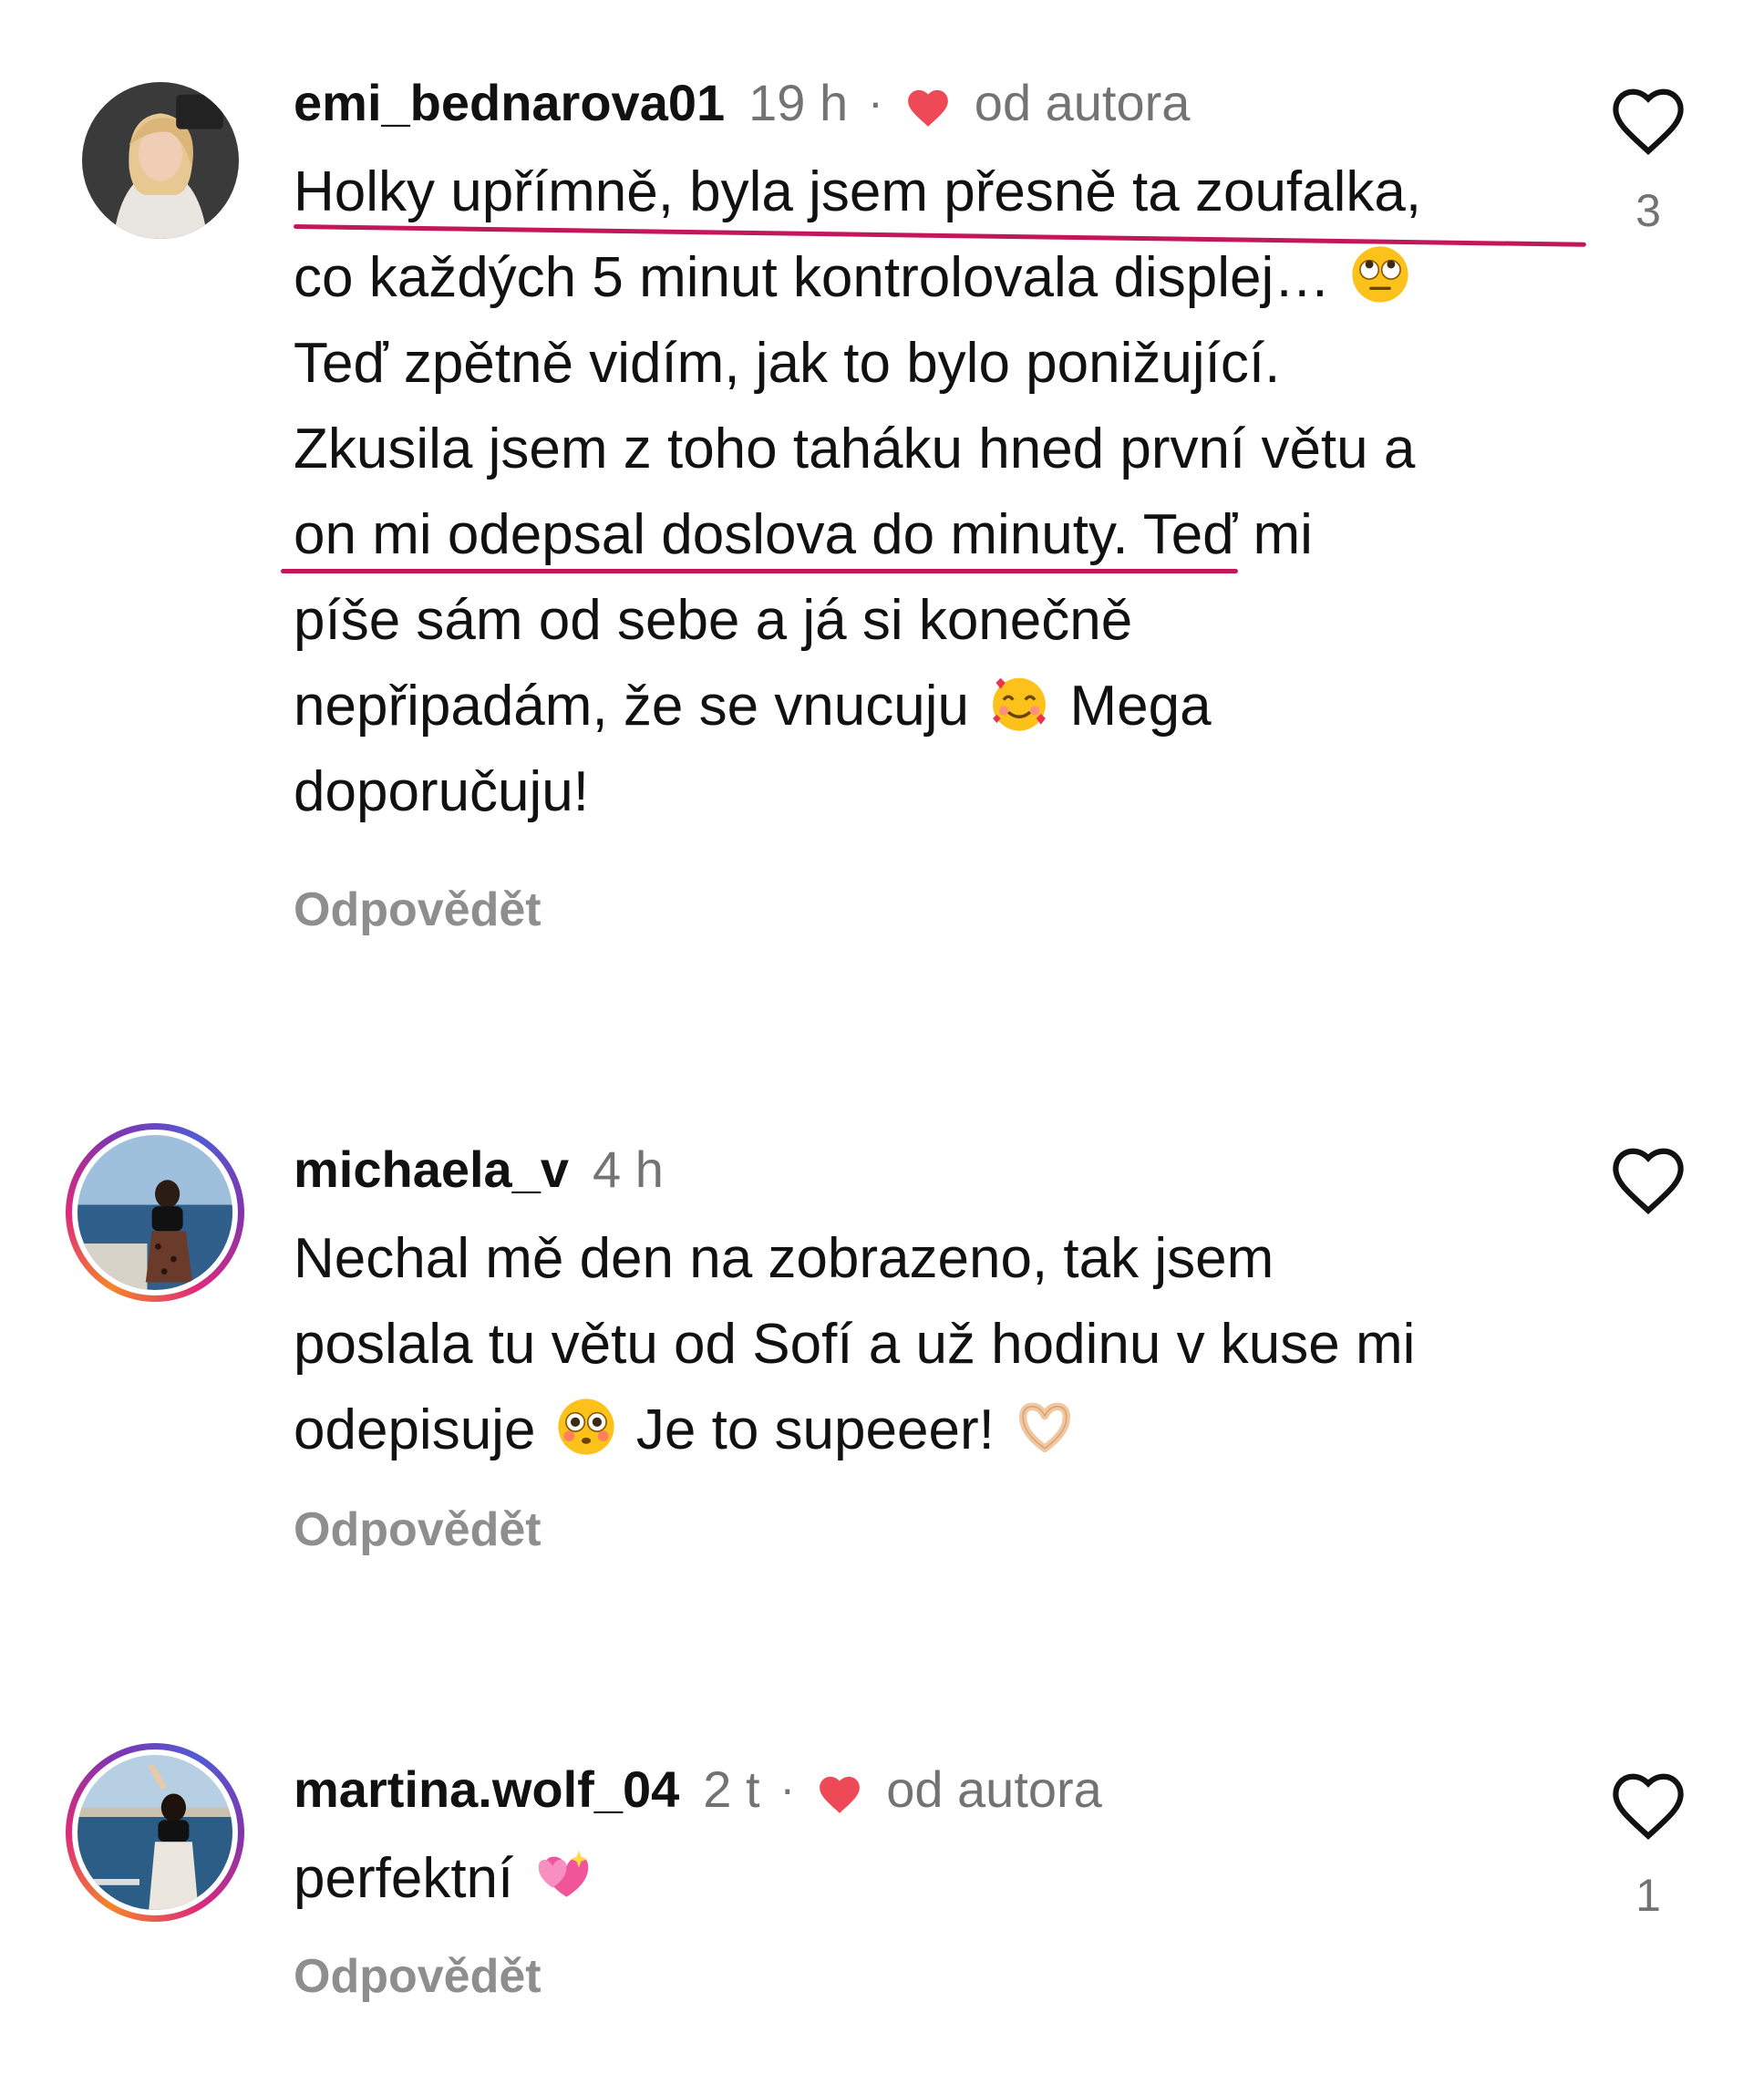 This screenshot has width=1764, height=2095. What do you see at coordinates (916, 535) in the screenshot?
I see `comment-line: on mi odepsal doslova do minuty. Teď mi` at bounding box center [916, 535].